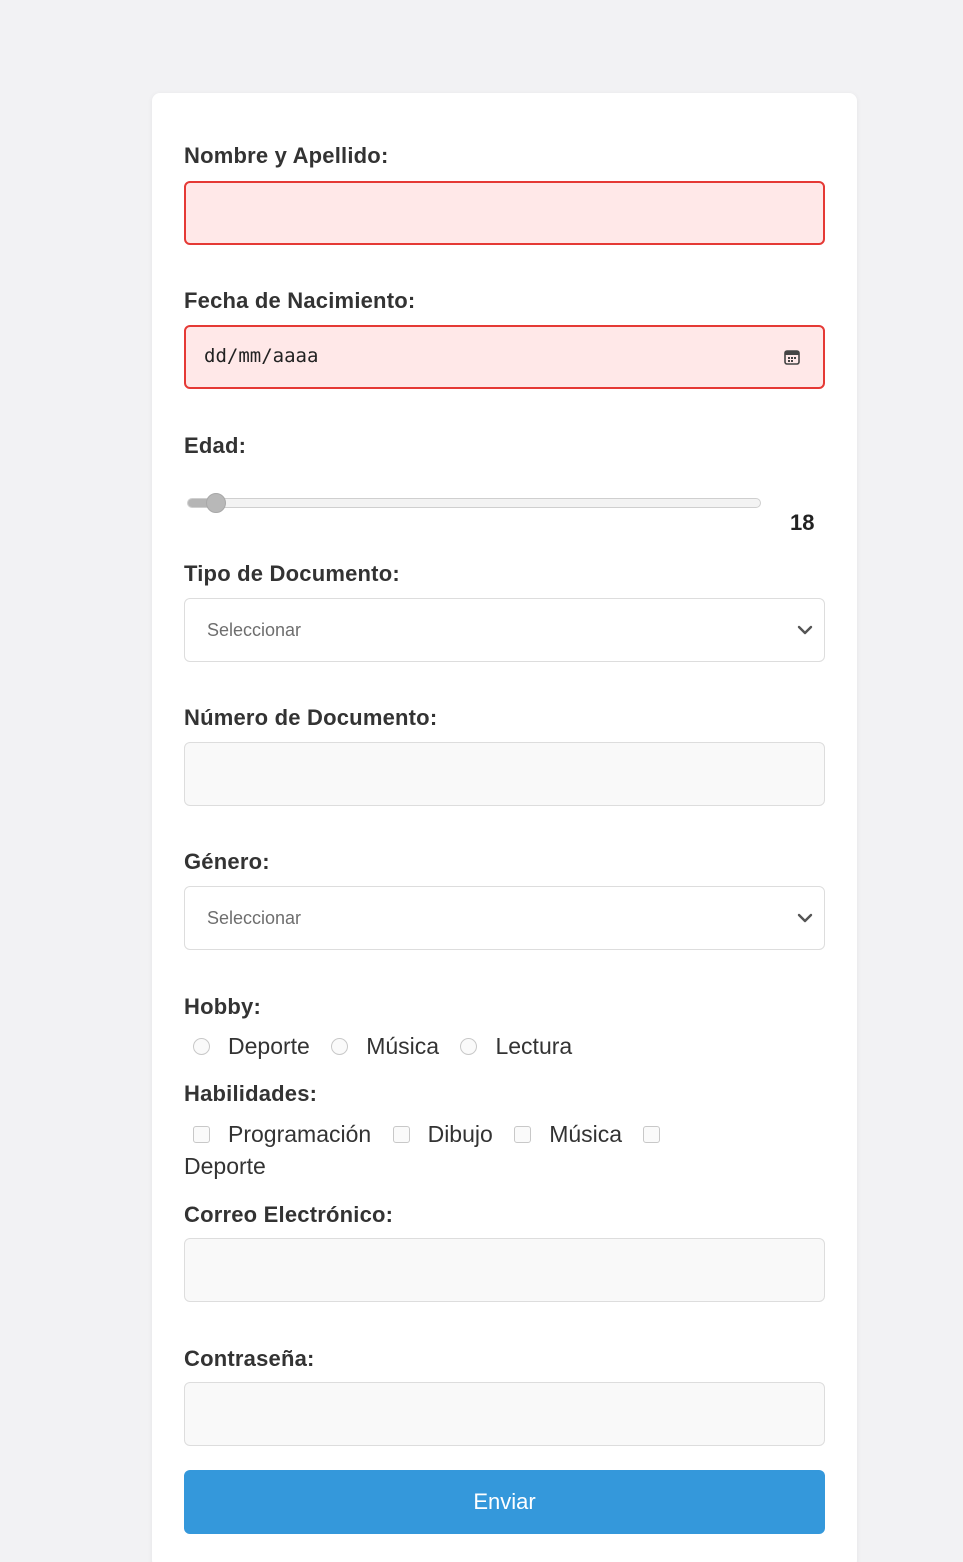 Image resolution: width=963 pixels, height=1562 pixels. What do you see at coordinates (652, 1134) in the screenshot?
I see `checkbox-deporte` at bounding box center [652, 1134].